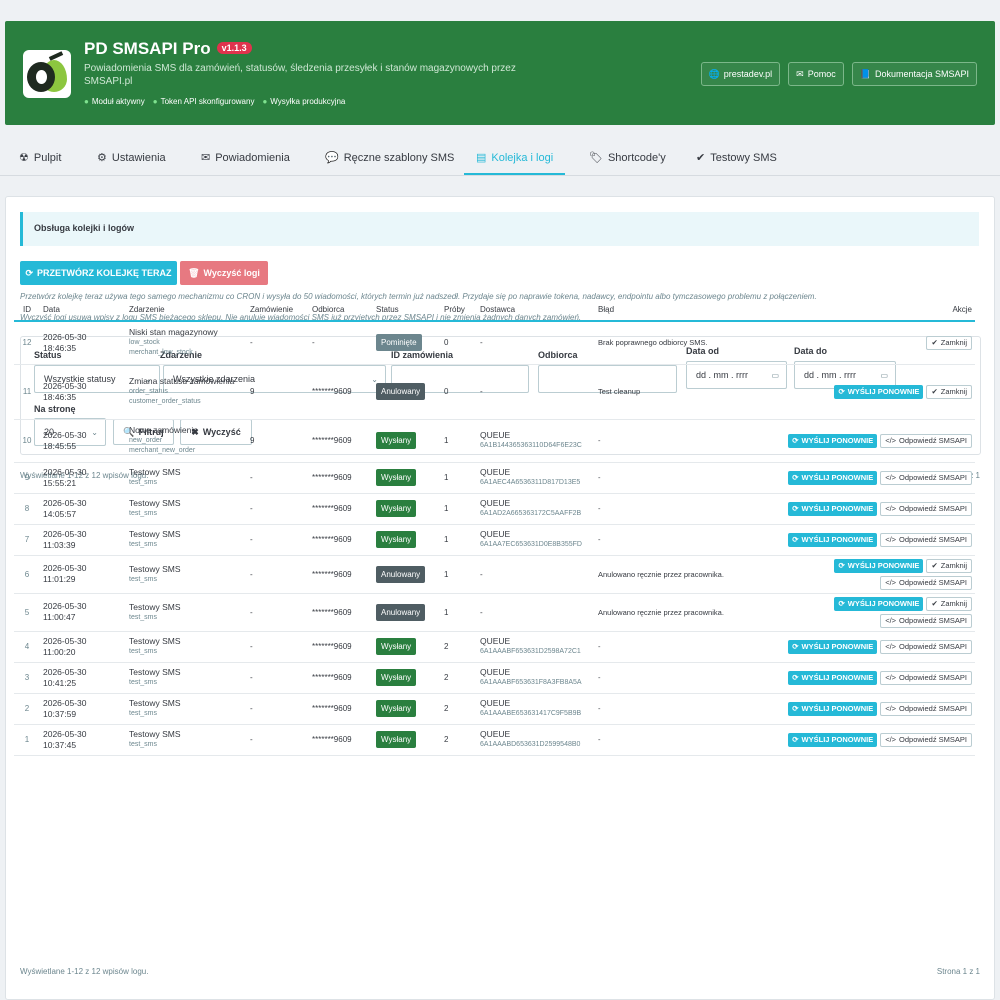  What do you see at coordinates (736, 158) in the screenshot?
I see `tab-test-sms: ✔ Testowy SMS` at bounding box center [736, 158].